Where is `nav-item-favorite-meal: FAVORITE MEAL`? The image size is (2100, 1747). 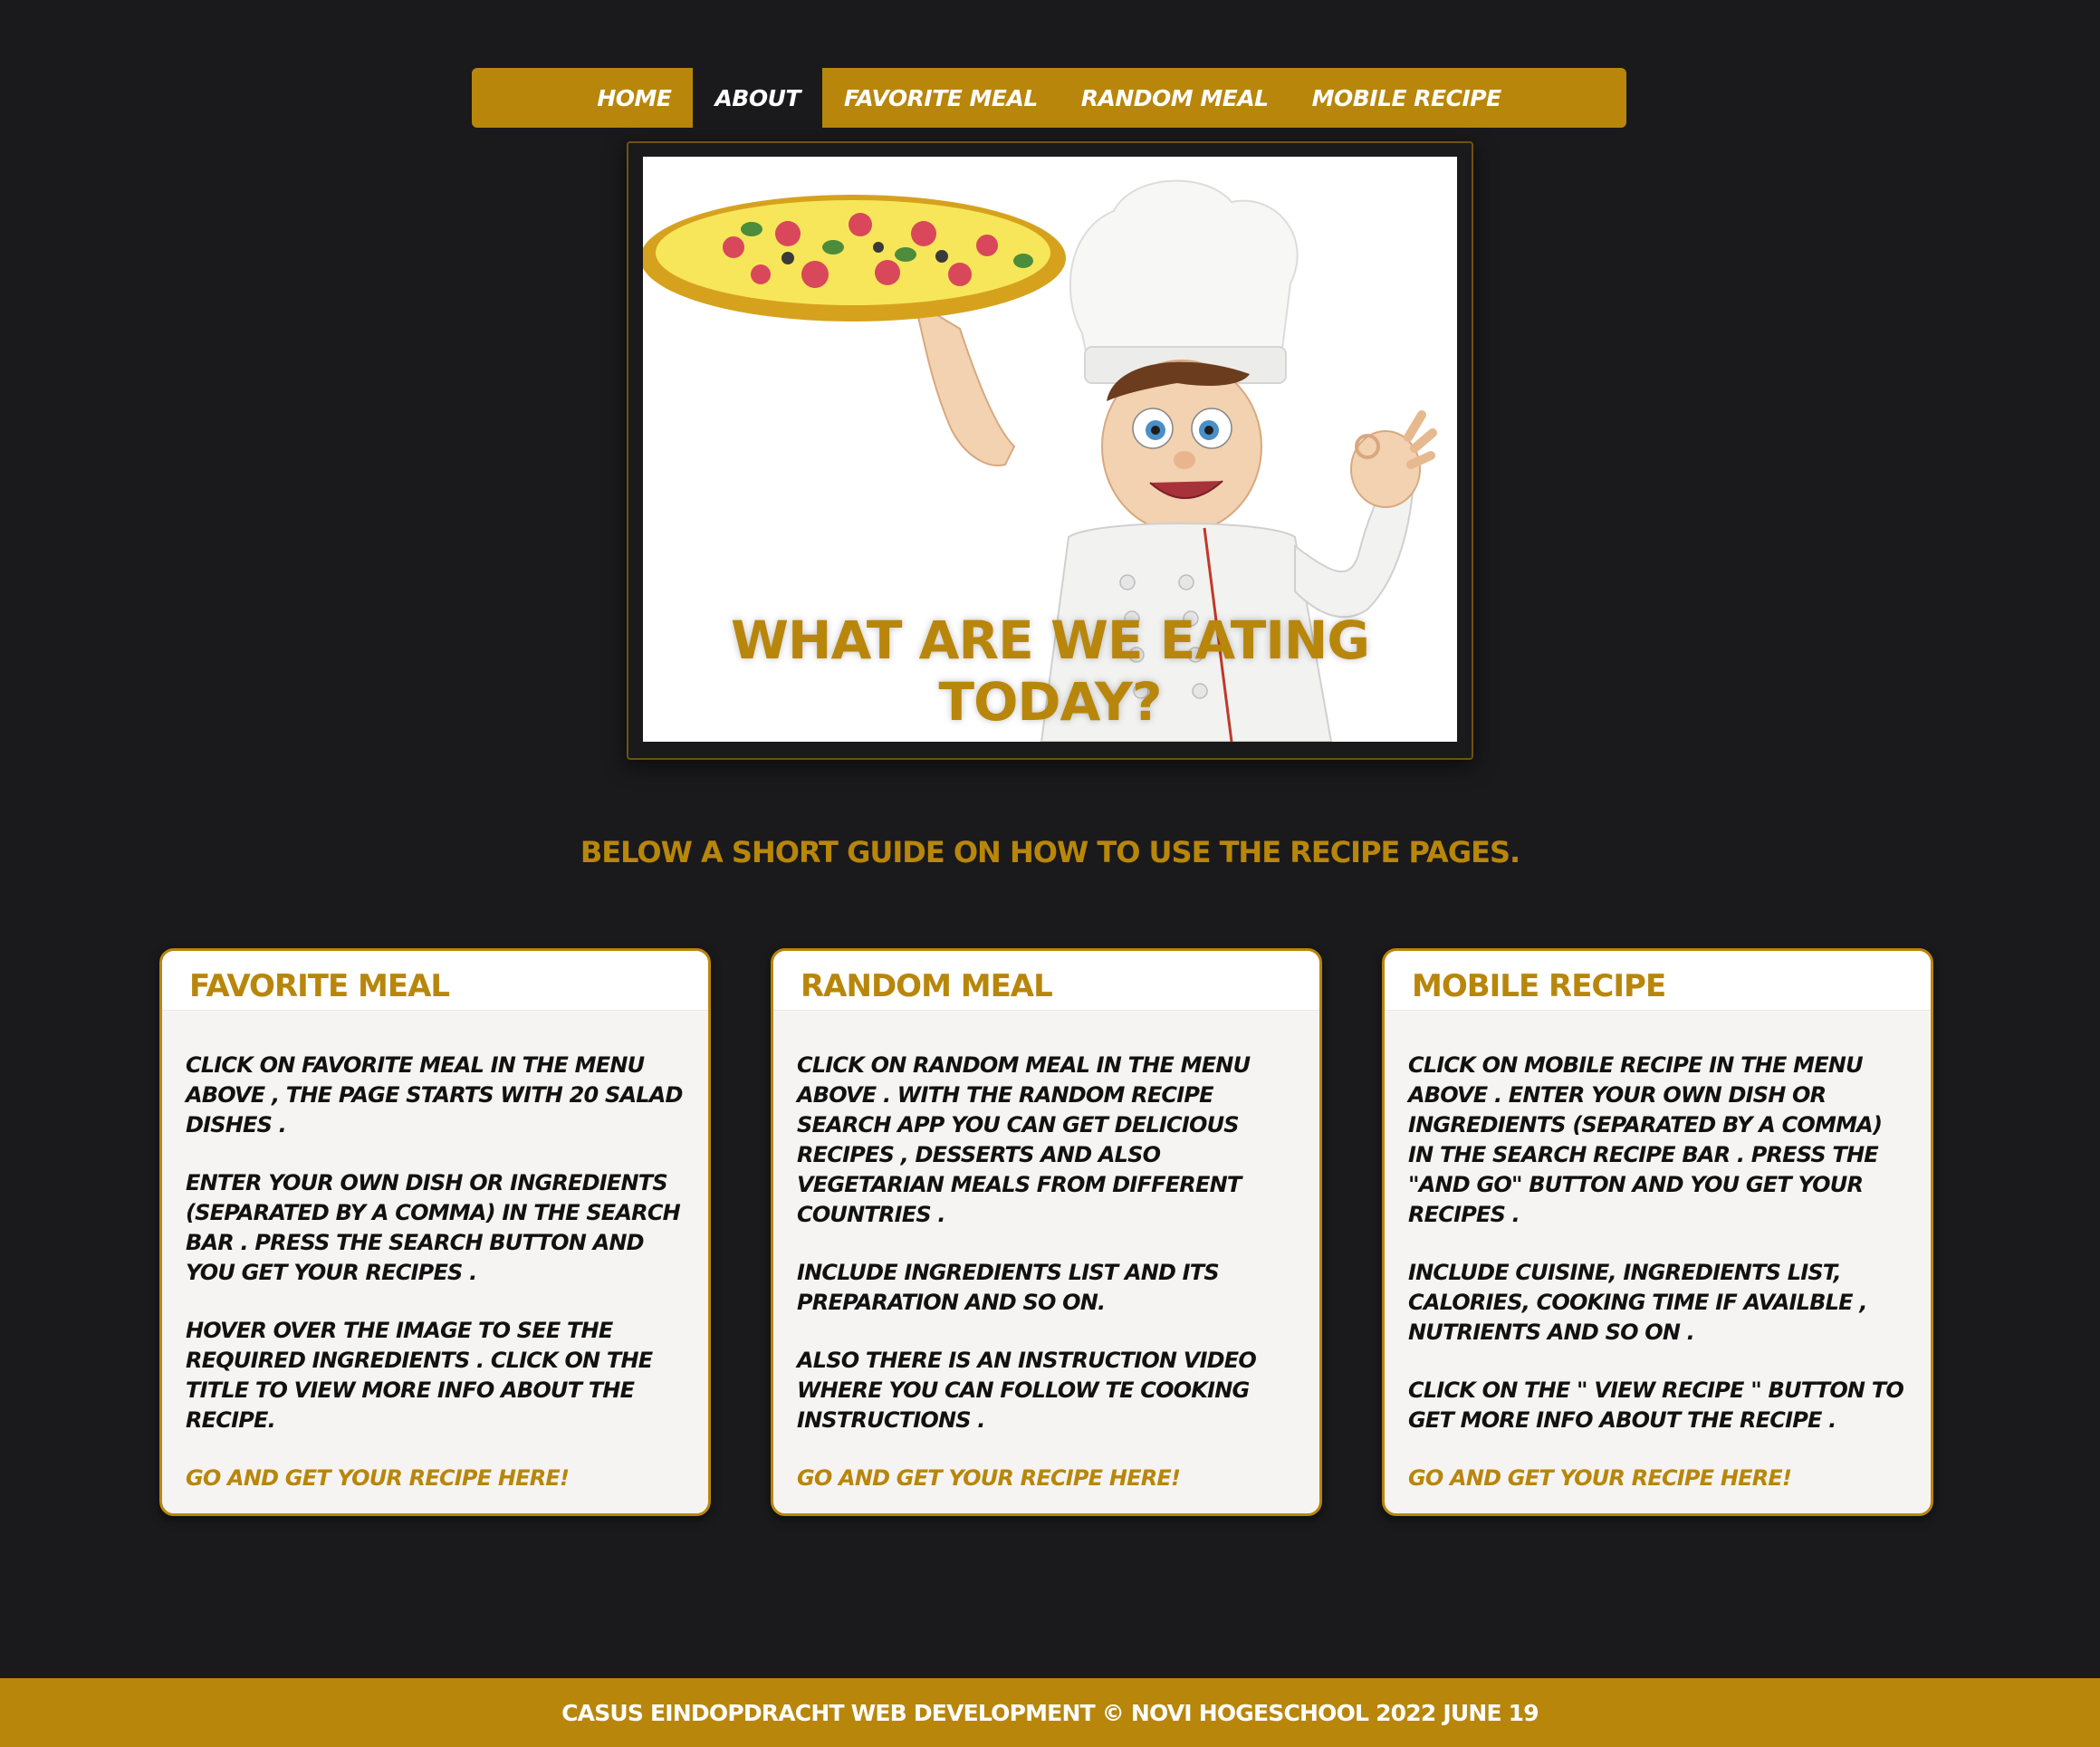 nav-item-favorite-meal: FAVORITE MEAL is located at coordinates (941, 98).